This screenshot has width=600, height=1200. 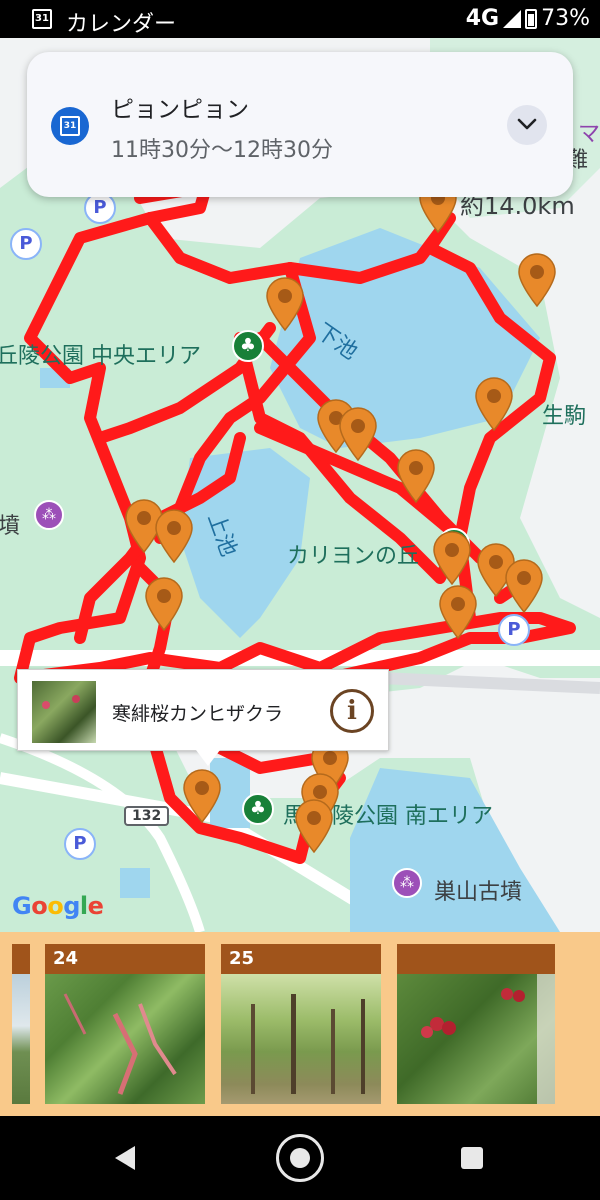 I want to click on route-shield: 132, so click(x=147, y=816).